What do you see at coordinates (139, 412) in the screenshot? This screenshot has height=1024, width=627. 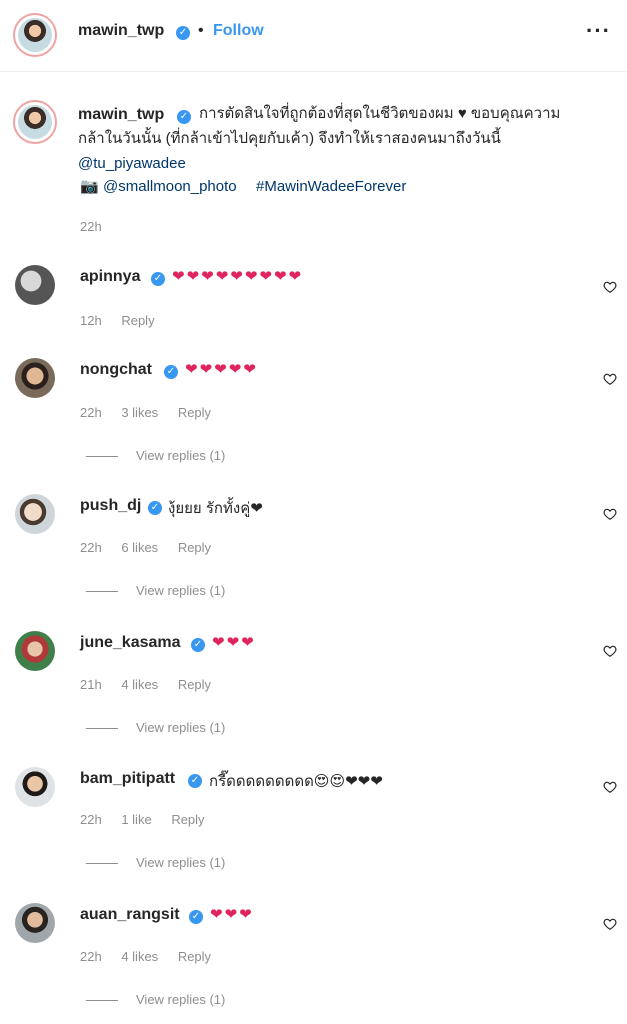 I see `comment-likes: 3 likes` at bounding box center [139, 412].